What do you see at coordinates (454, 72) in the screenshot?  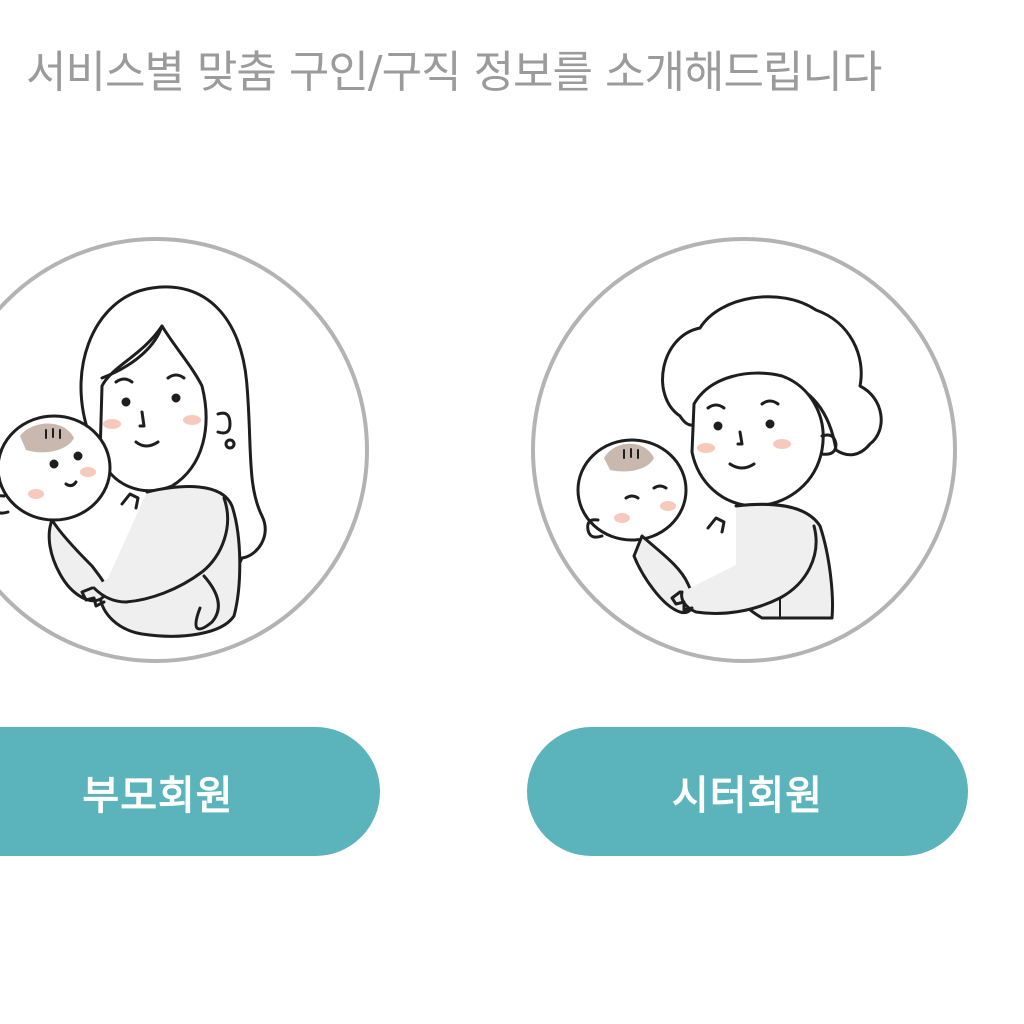 I see `page-title: 서비스별 맞춤 구인/구직 정보를 소개해드립니다` at bounding box center [454, 72].